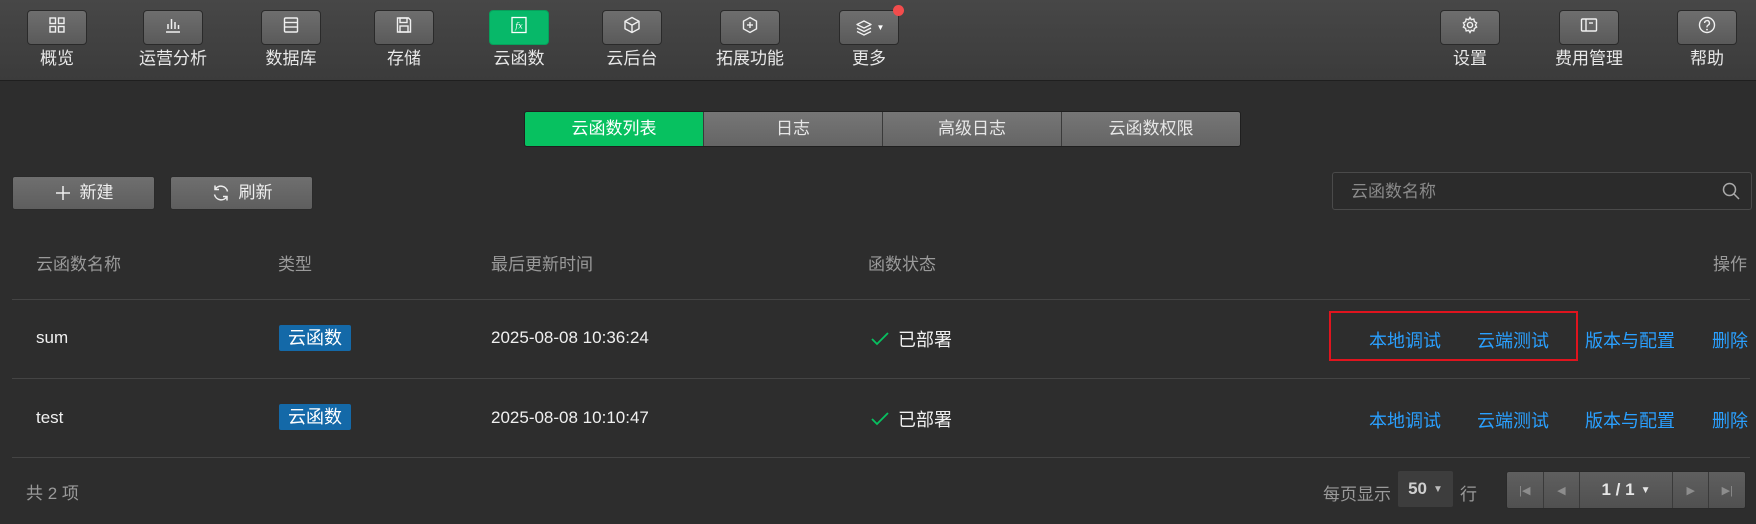 The height and width of the screenshot is (524, 1756). I want to click on tab-advanced-logs: 高级日志, so click(972, 129).